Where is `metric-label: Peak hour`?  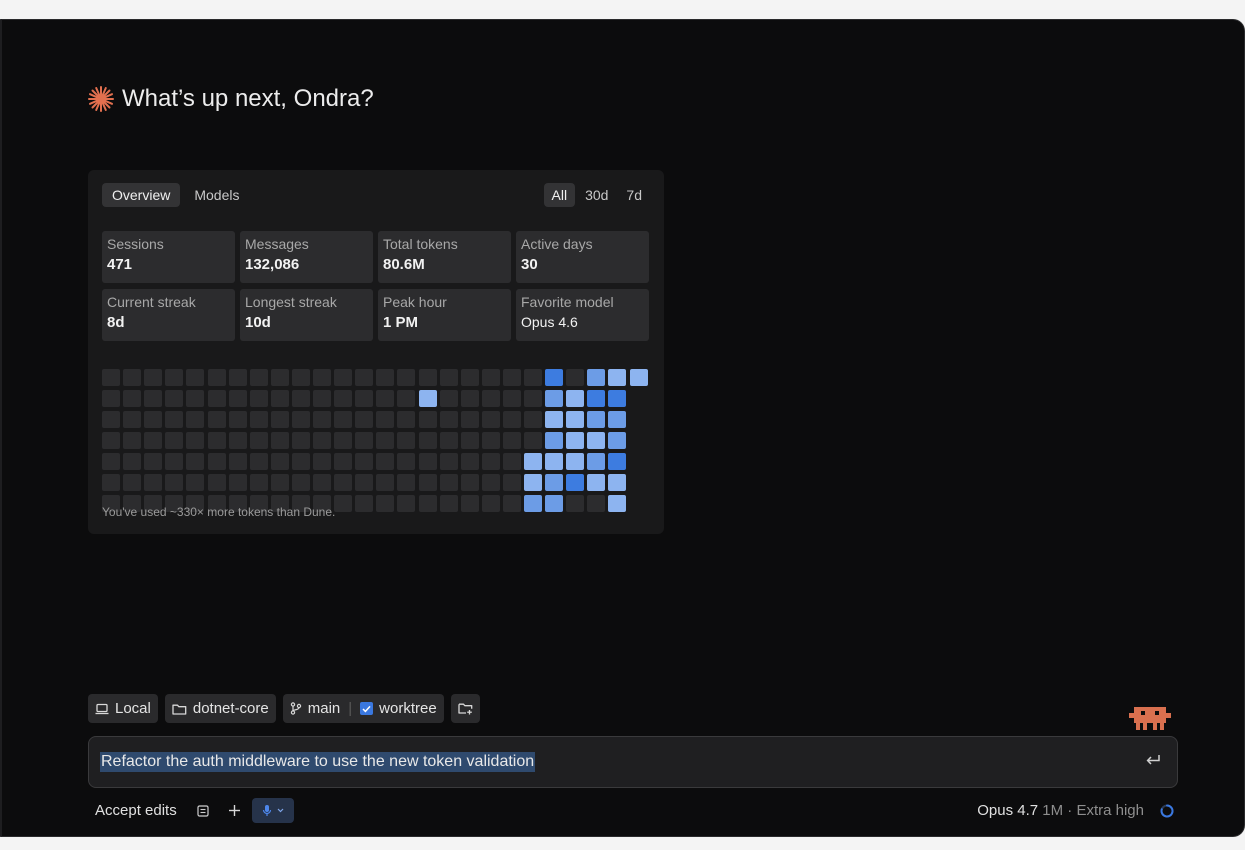
metric-label: Peak hour is located at coordinates (415, 302).